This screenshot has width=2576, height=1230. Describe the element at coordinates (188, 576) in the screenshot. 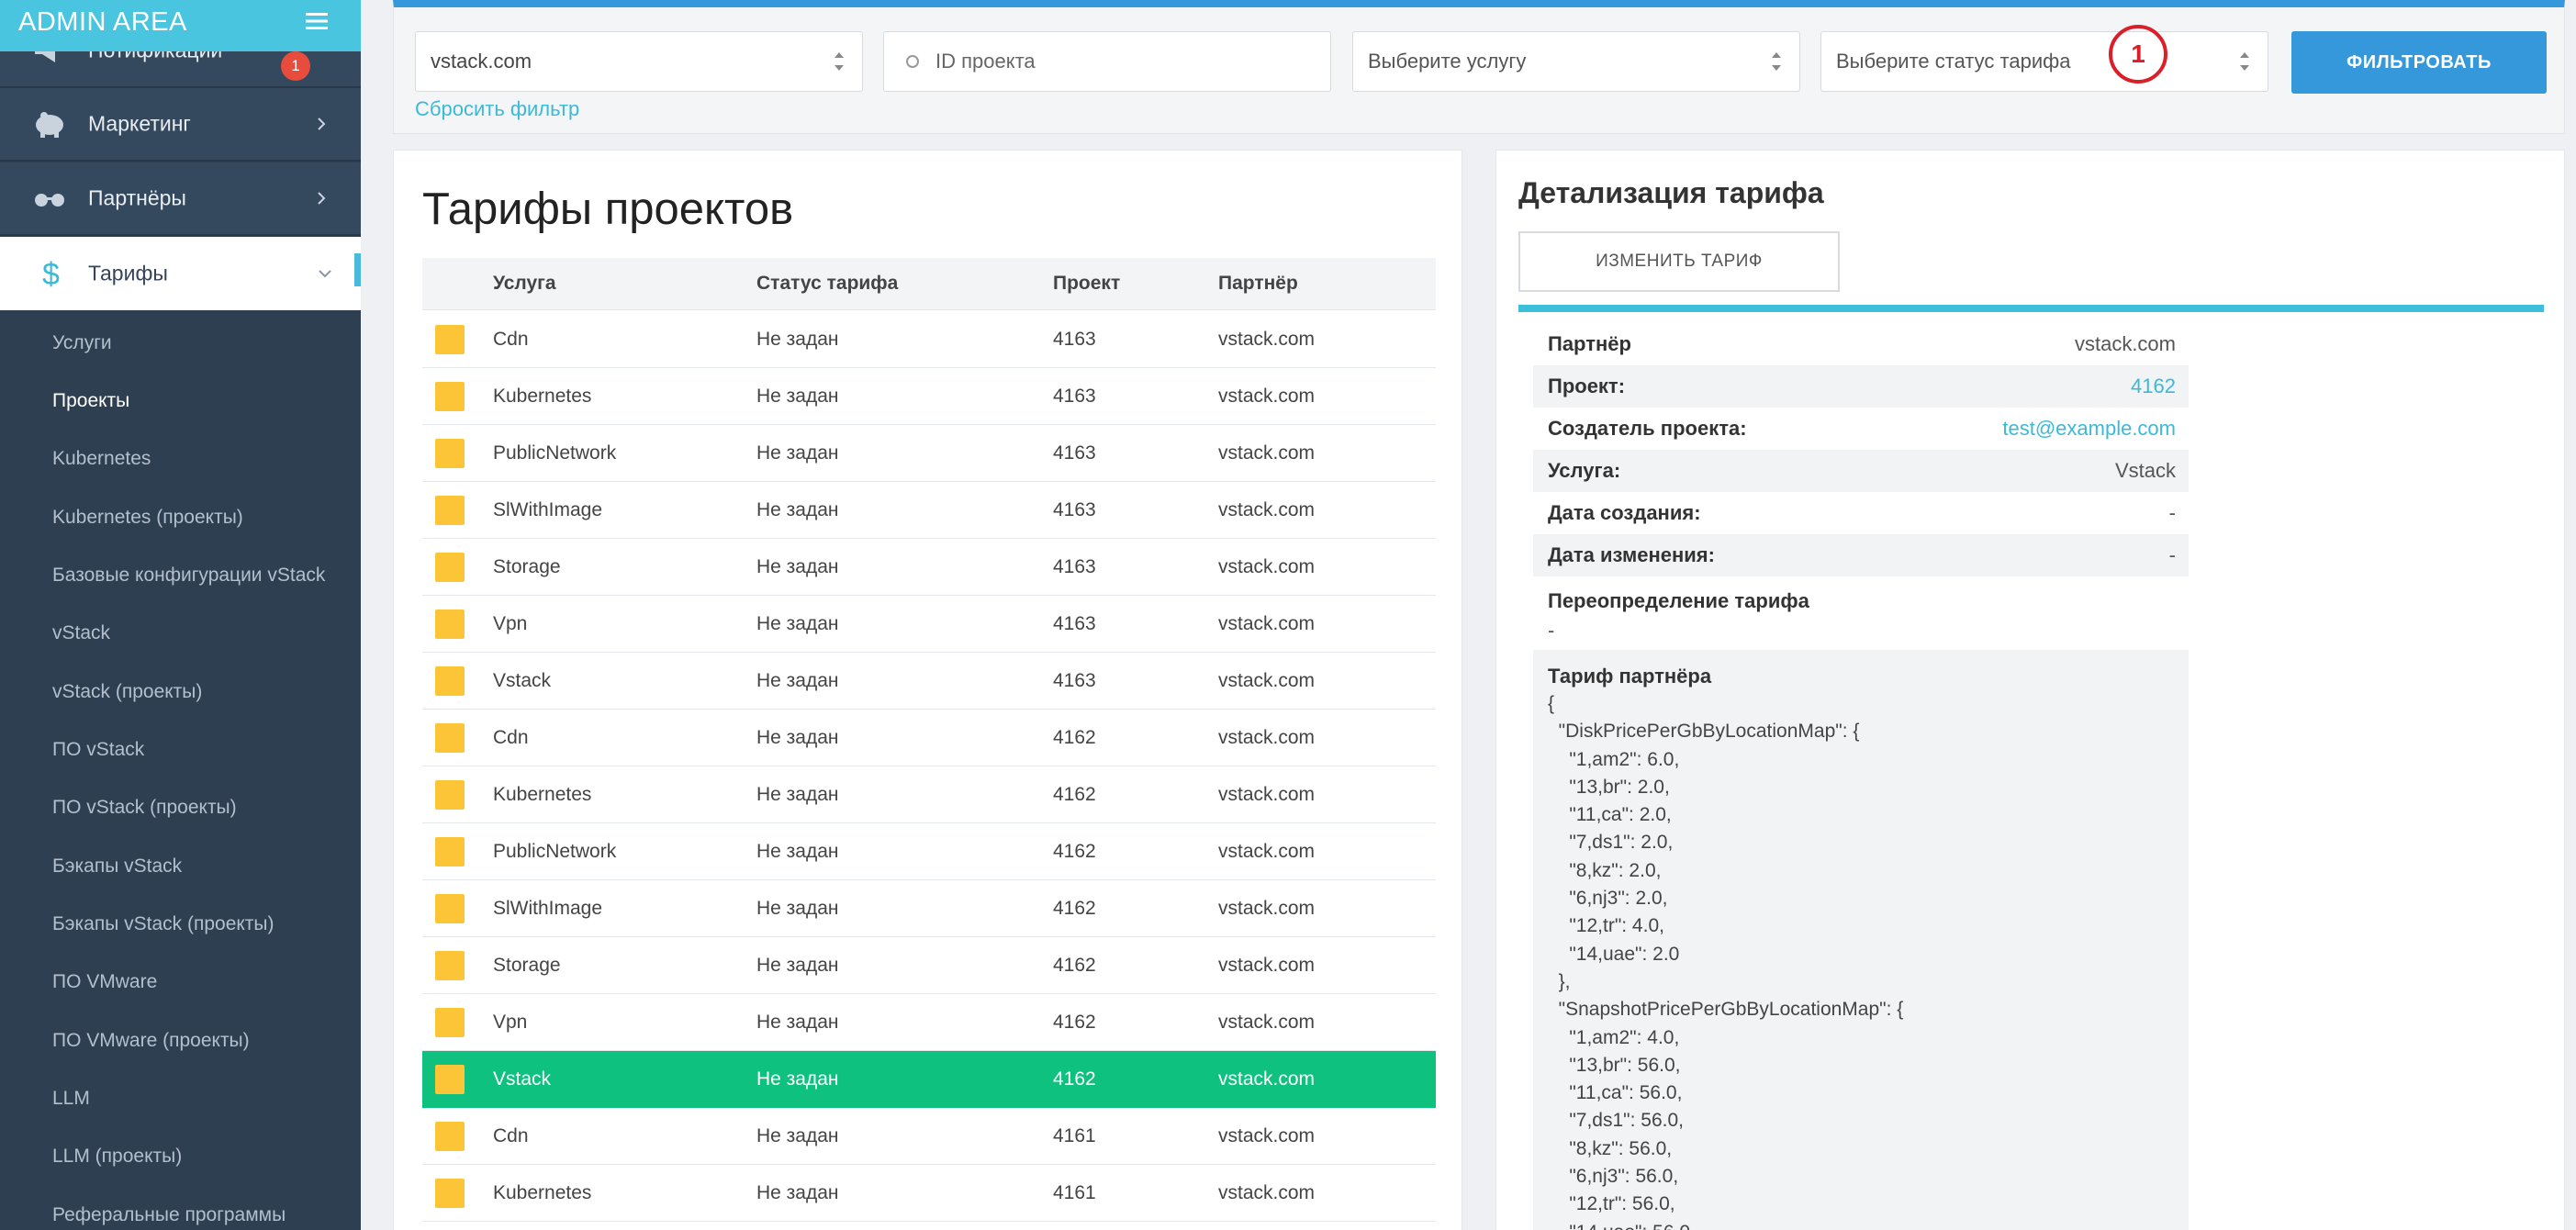

I see `submenu-item-vstack-base-configs: Базовые конфигурации vStack` at that location.